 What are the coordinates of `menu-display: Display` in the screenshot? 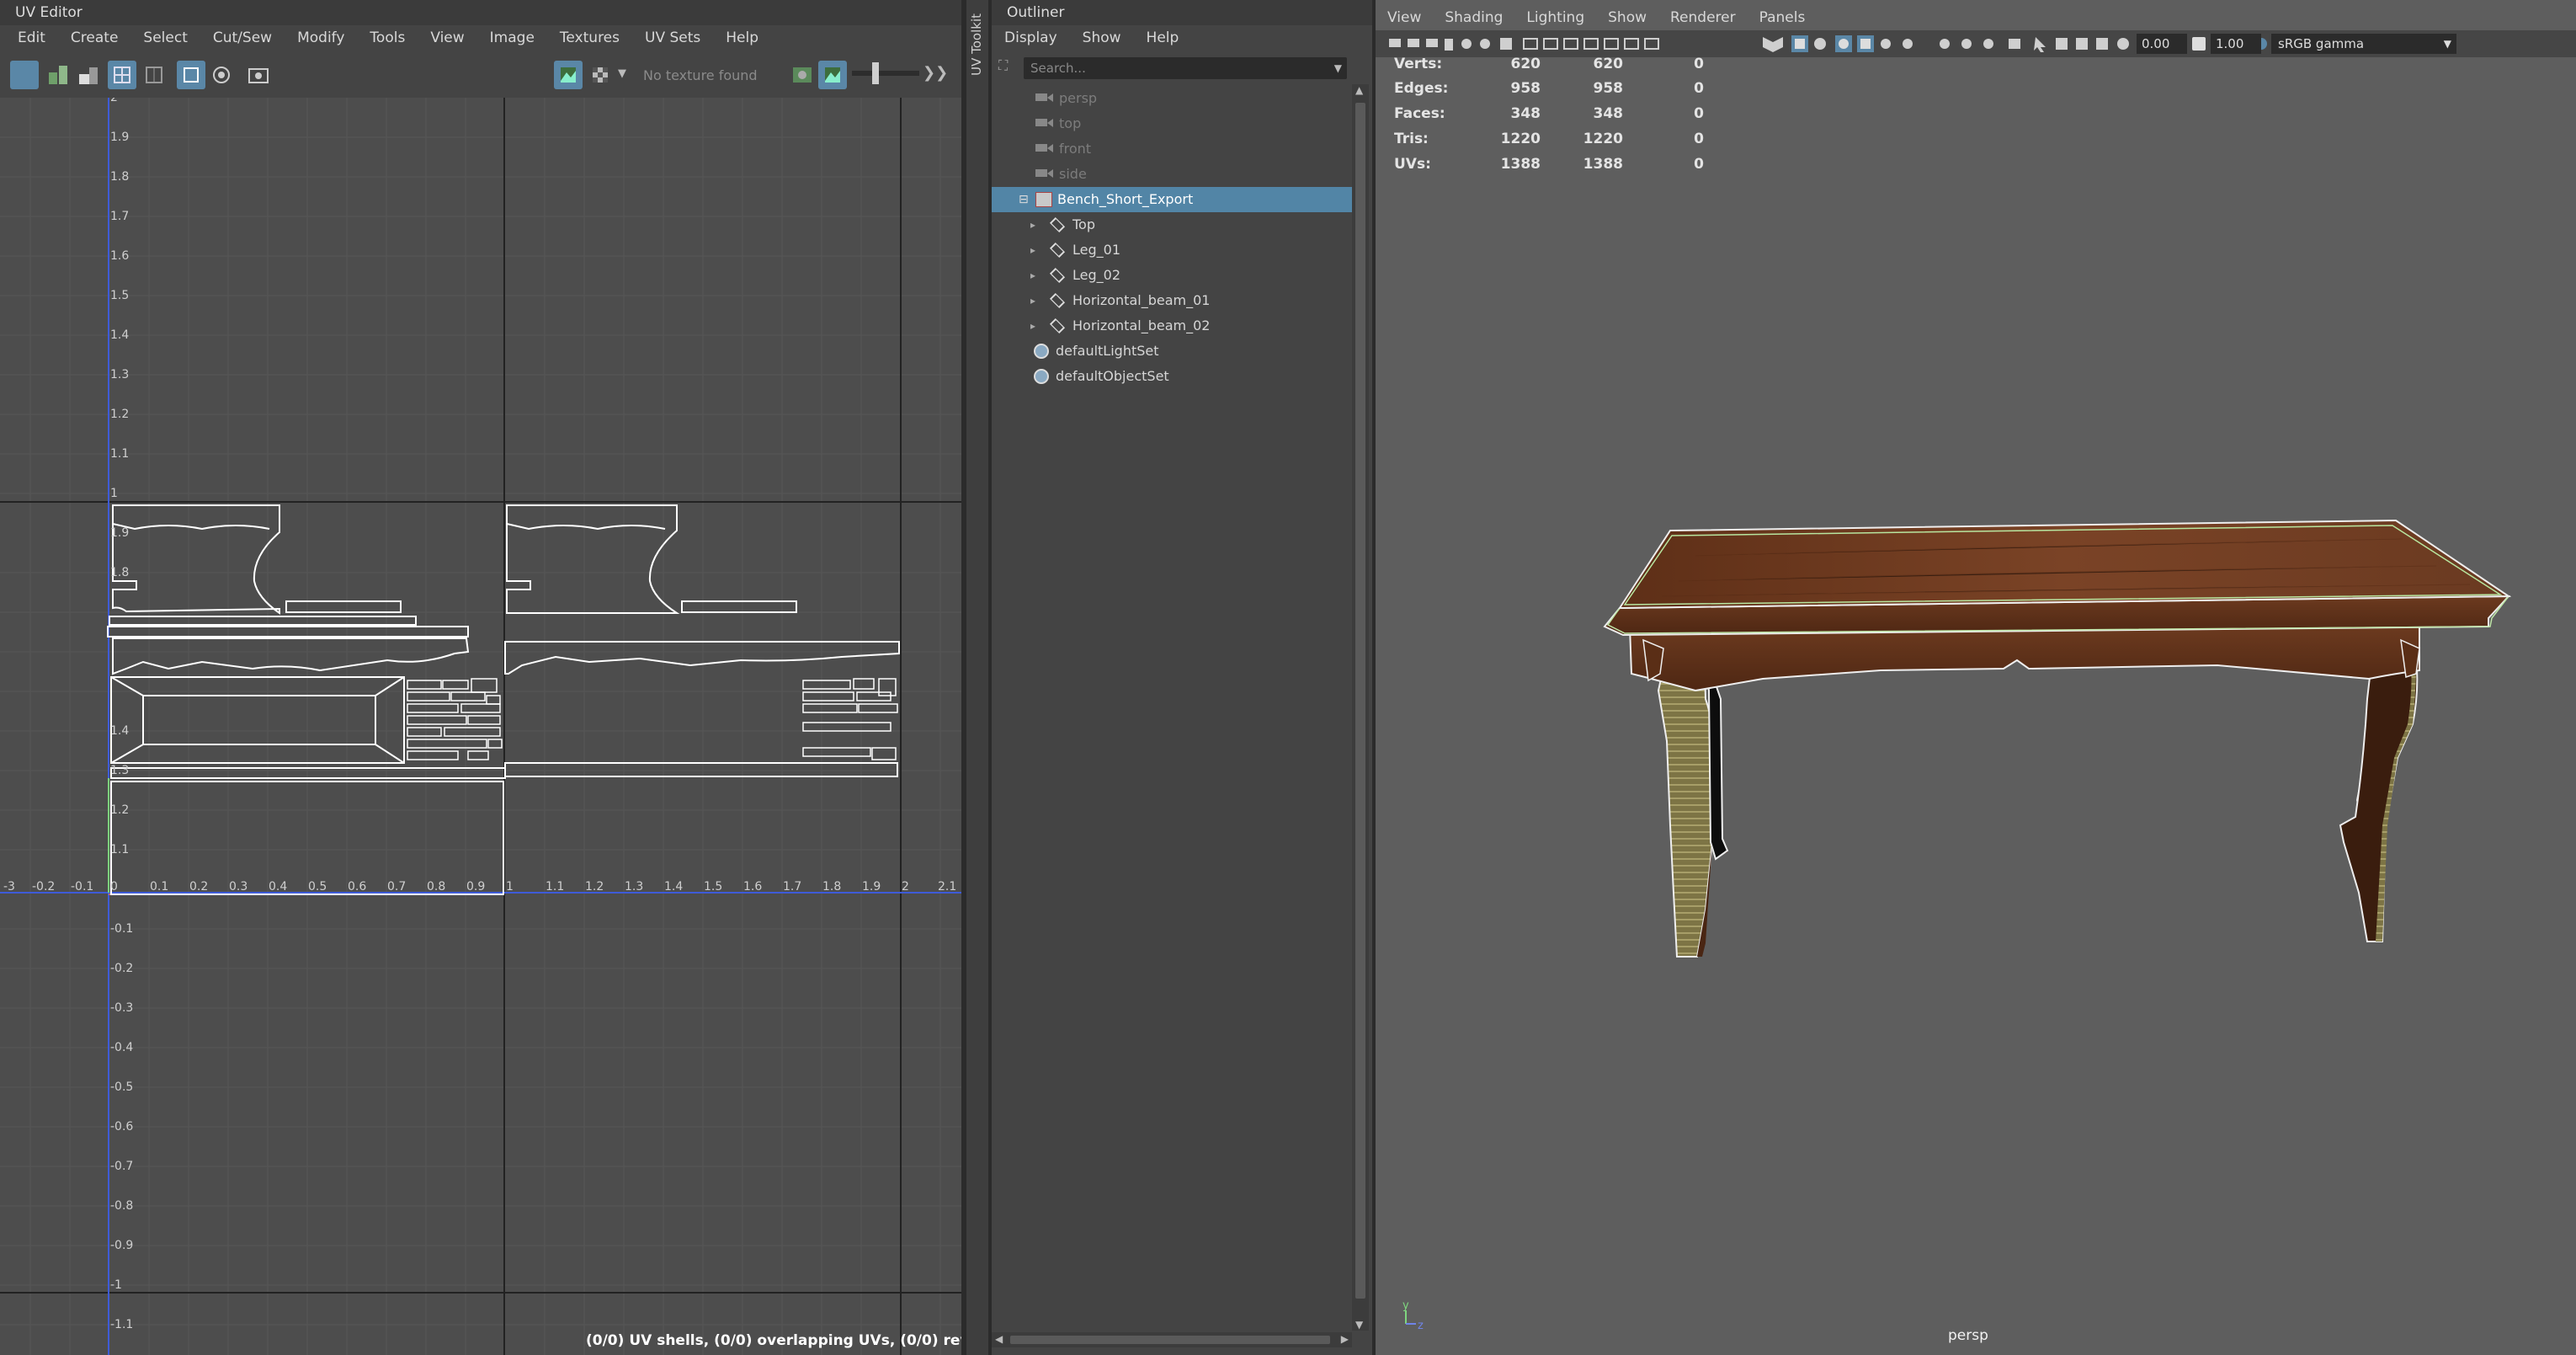 It's located at (1031, 38).